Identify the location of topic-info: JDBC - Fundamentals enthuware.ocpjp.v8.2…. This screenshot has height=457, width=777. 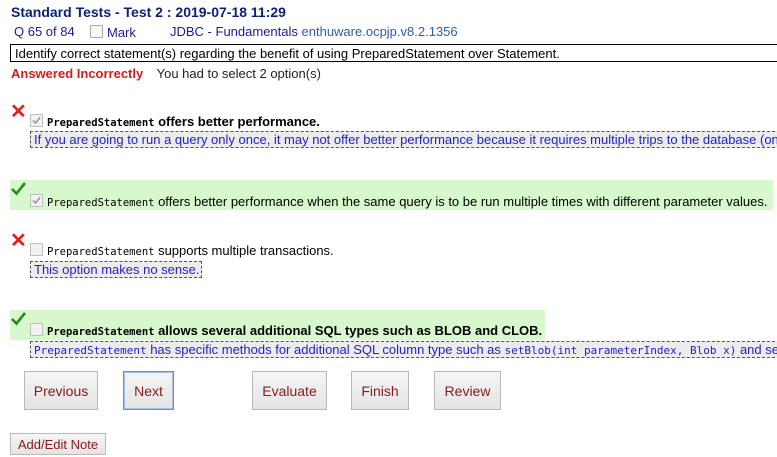
(314, 31).